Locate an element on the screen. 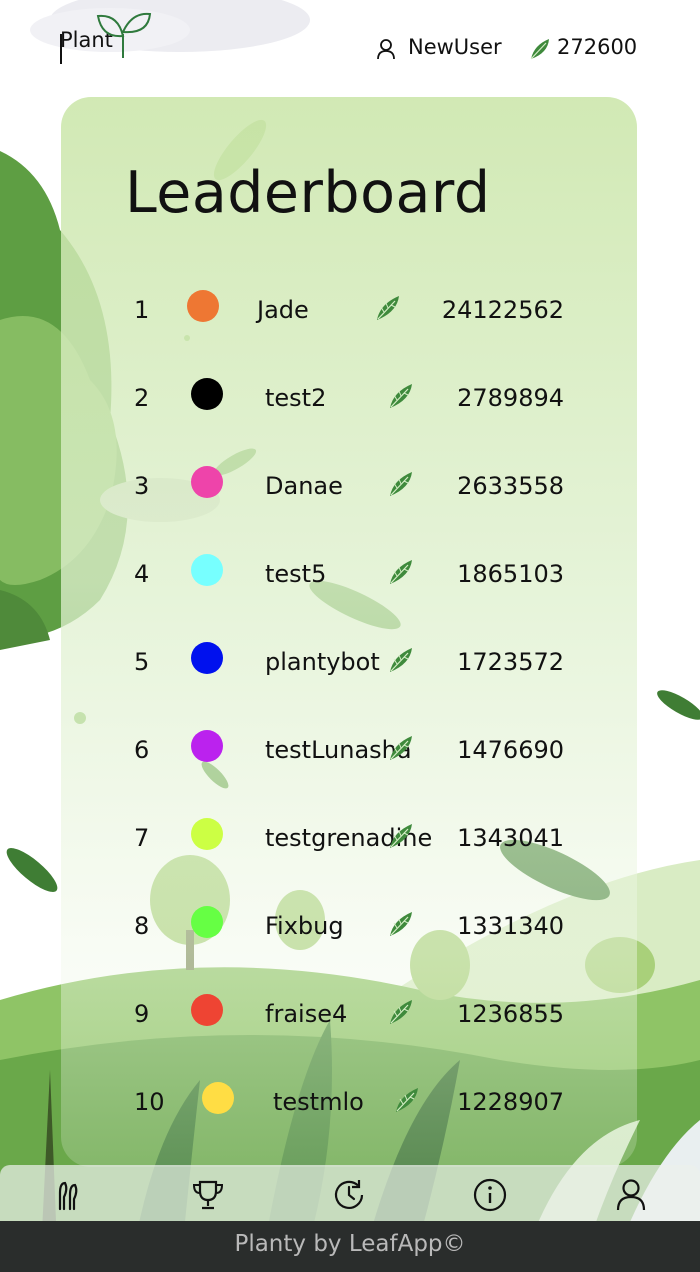 This screenshot has width=700, height=1272. leaderboard-row: 7 testgrenadine 1343041 is located at coordinates (350, 838).